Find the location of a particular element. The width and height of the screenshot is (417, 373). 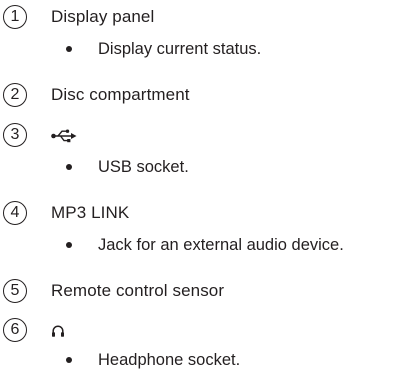

item-description: Jack for an external audio device. is located at coordinates (221, 245).